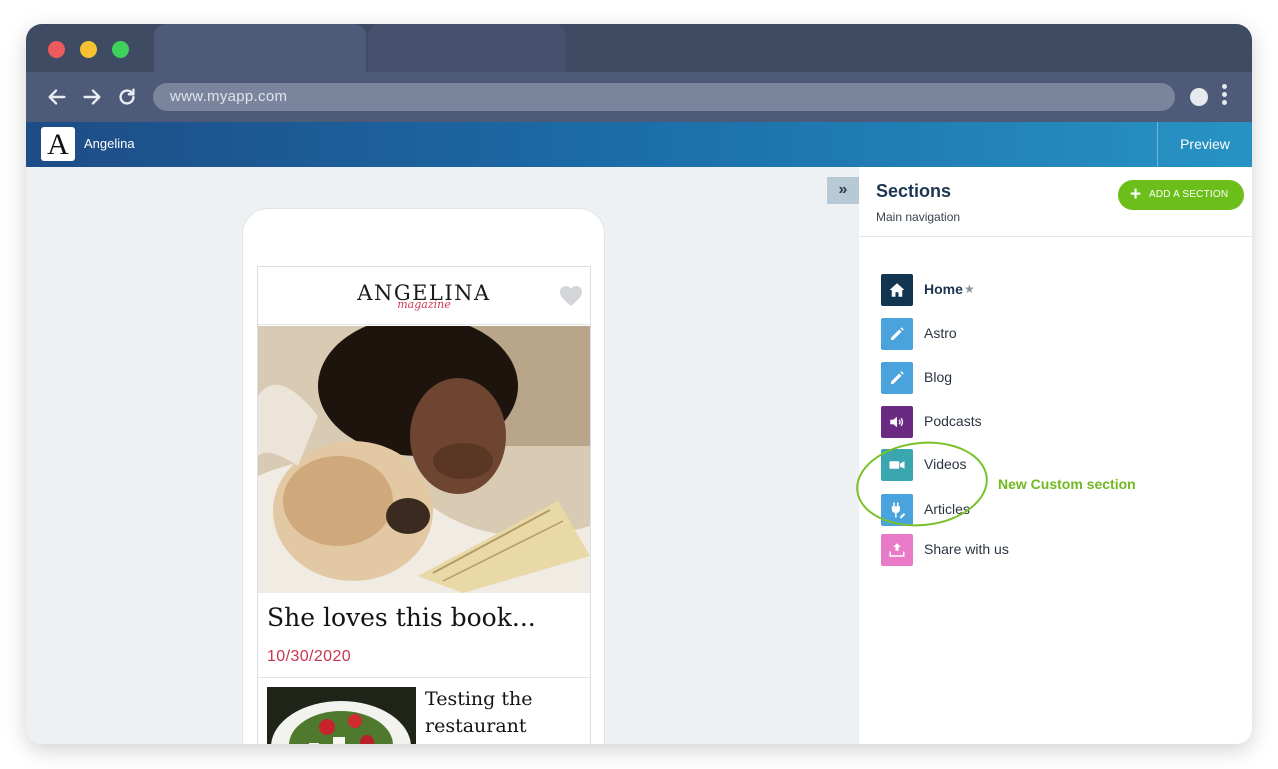 This screenshot has height=769, width=1278. What do you see at coordinates (1199, 97) in the screenshot?
I see `profile-icon` at bounding box center [1199, 97].